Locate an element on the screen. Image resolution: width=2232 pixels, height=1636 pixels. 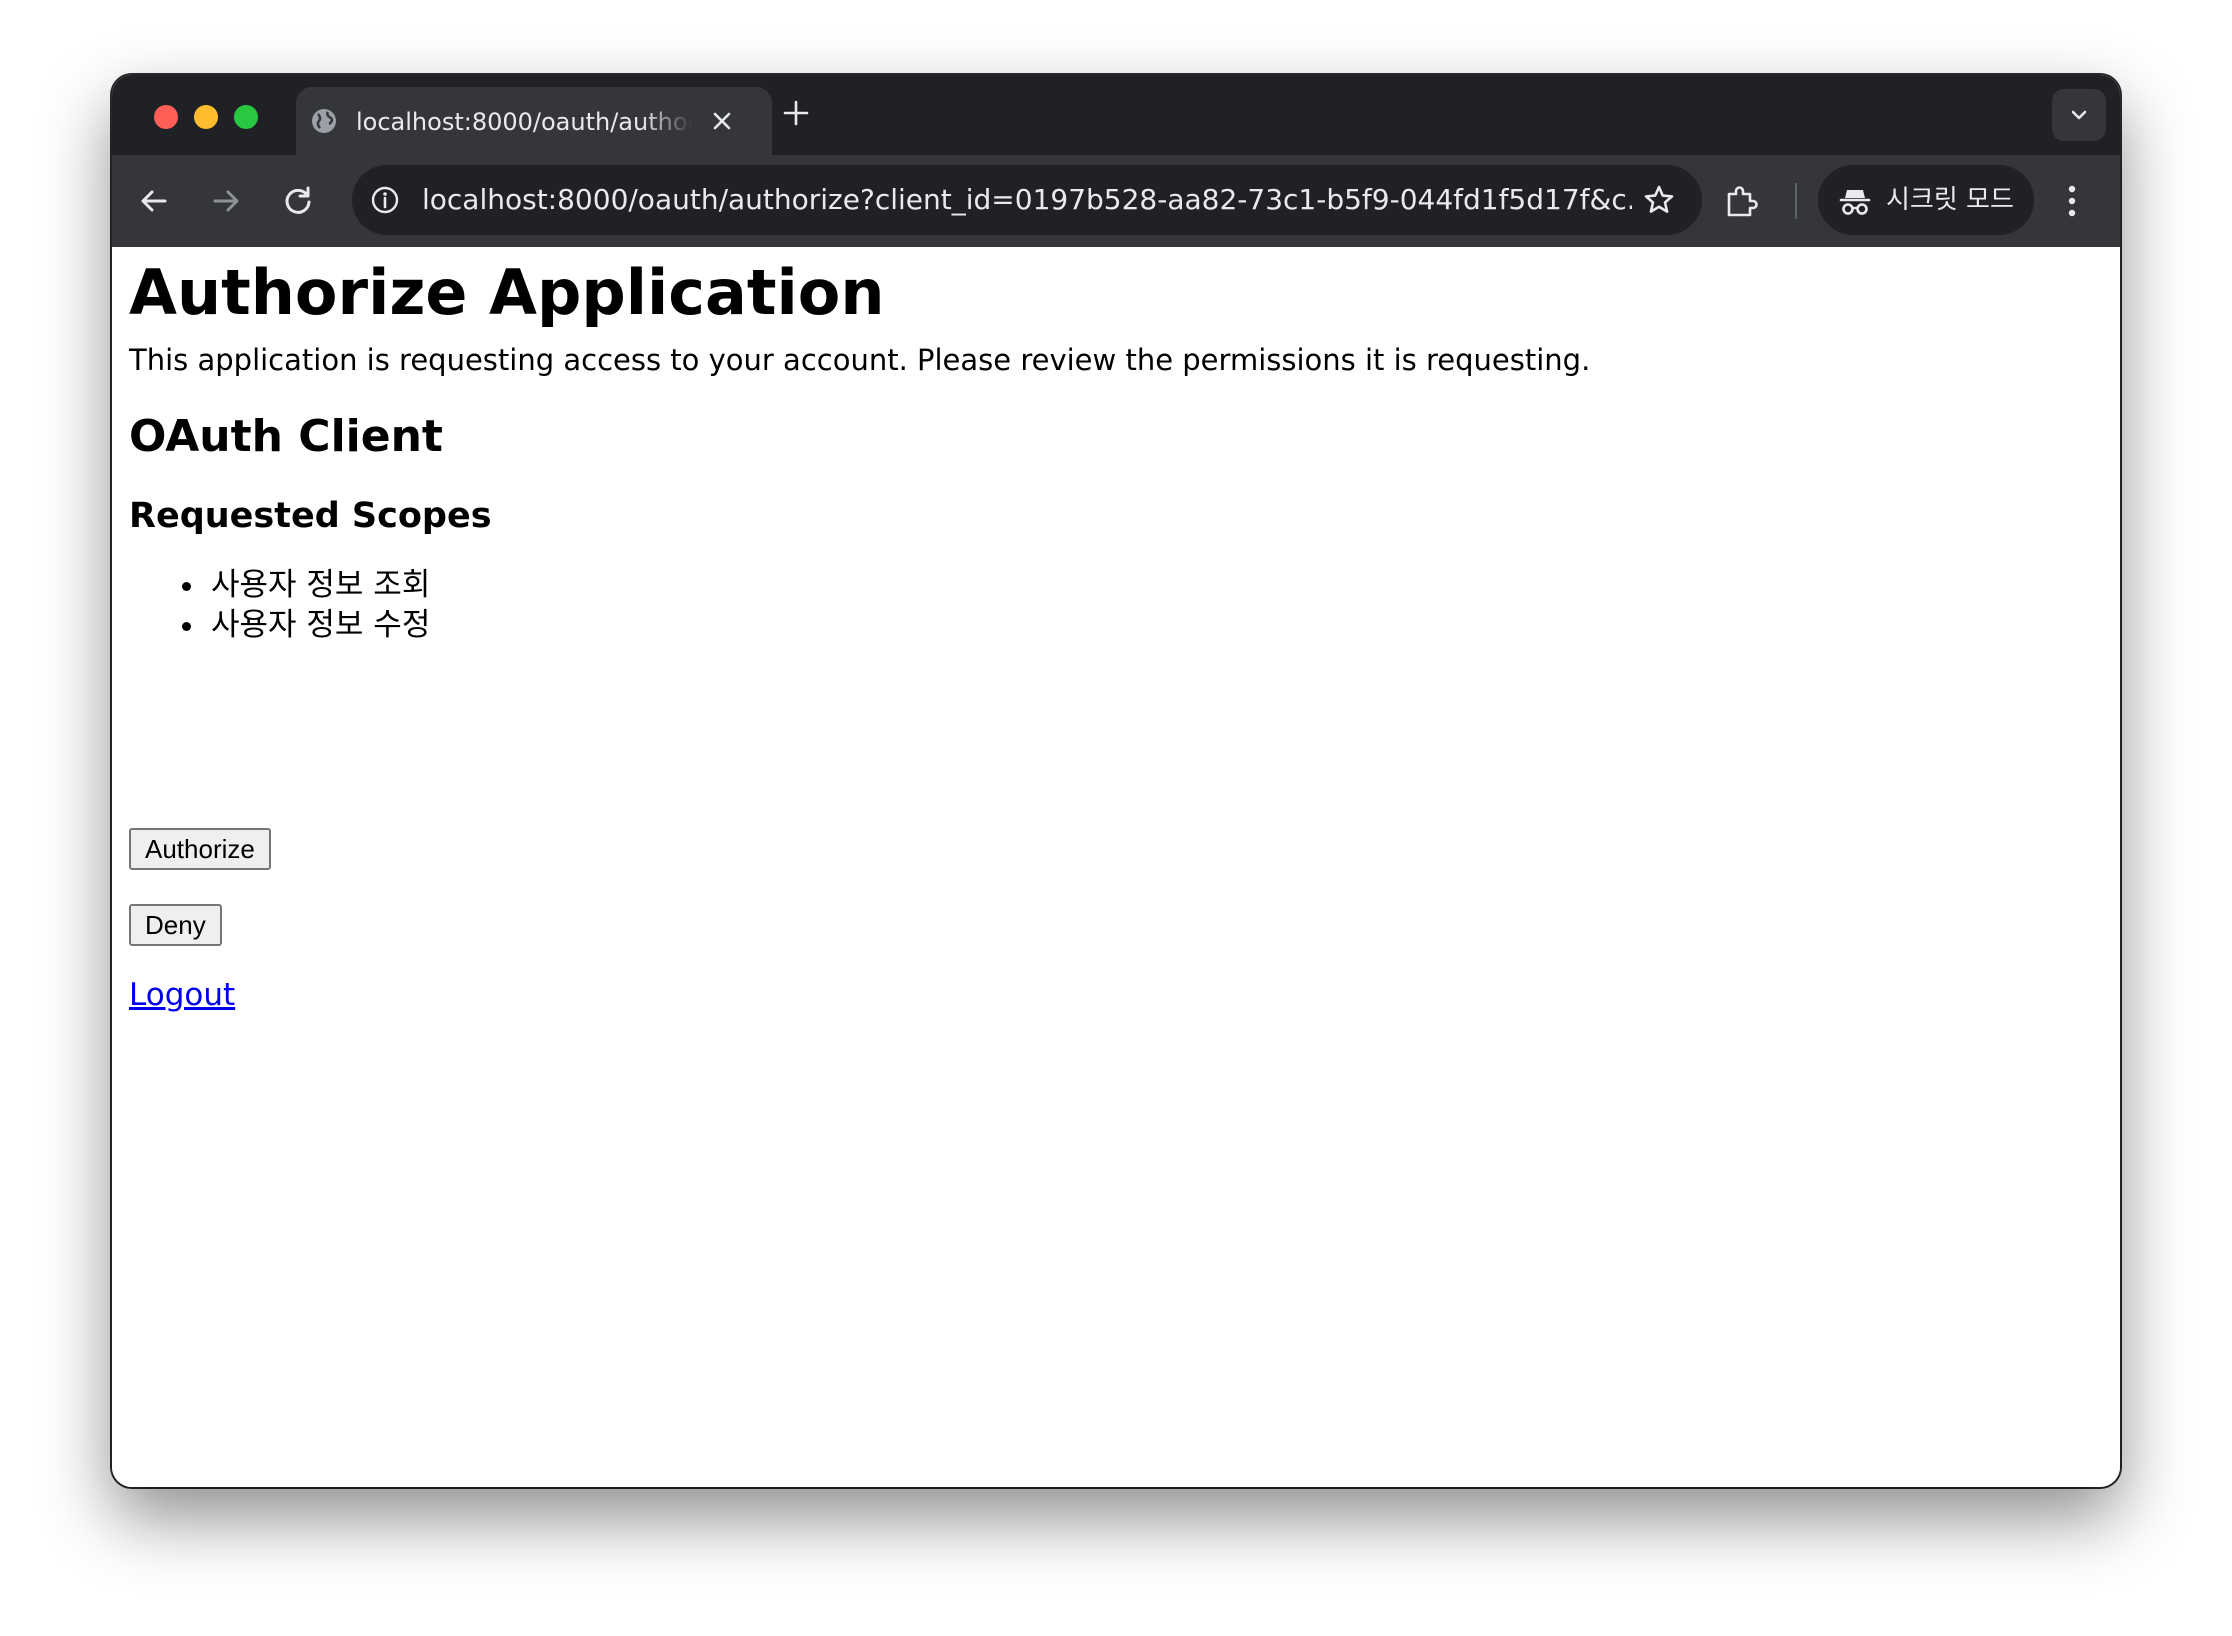
scope-item: 사용자 정보 조회 is located at coordinates (279, 585).